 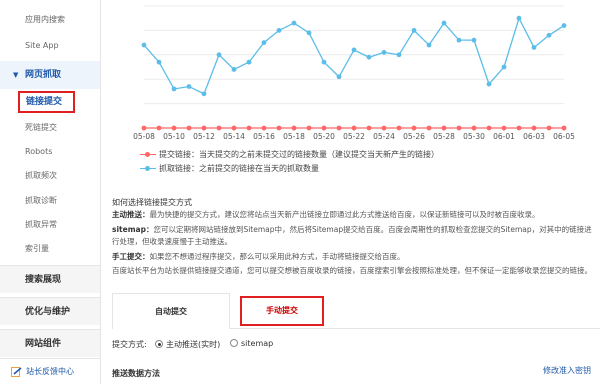 I want to click on legend-crawled-swatch, so click(x=148, y=168).